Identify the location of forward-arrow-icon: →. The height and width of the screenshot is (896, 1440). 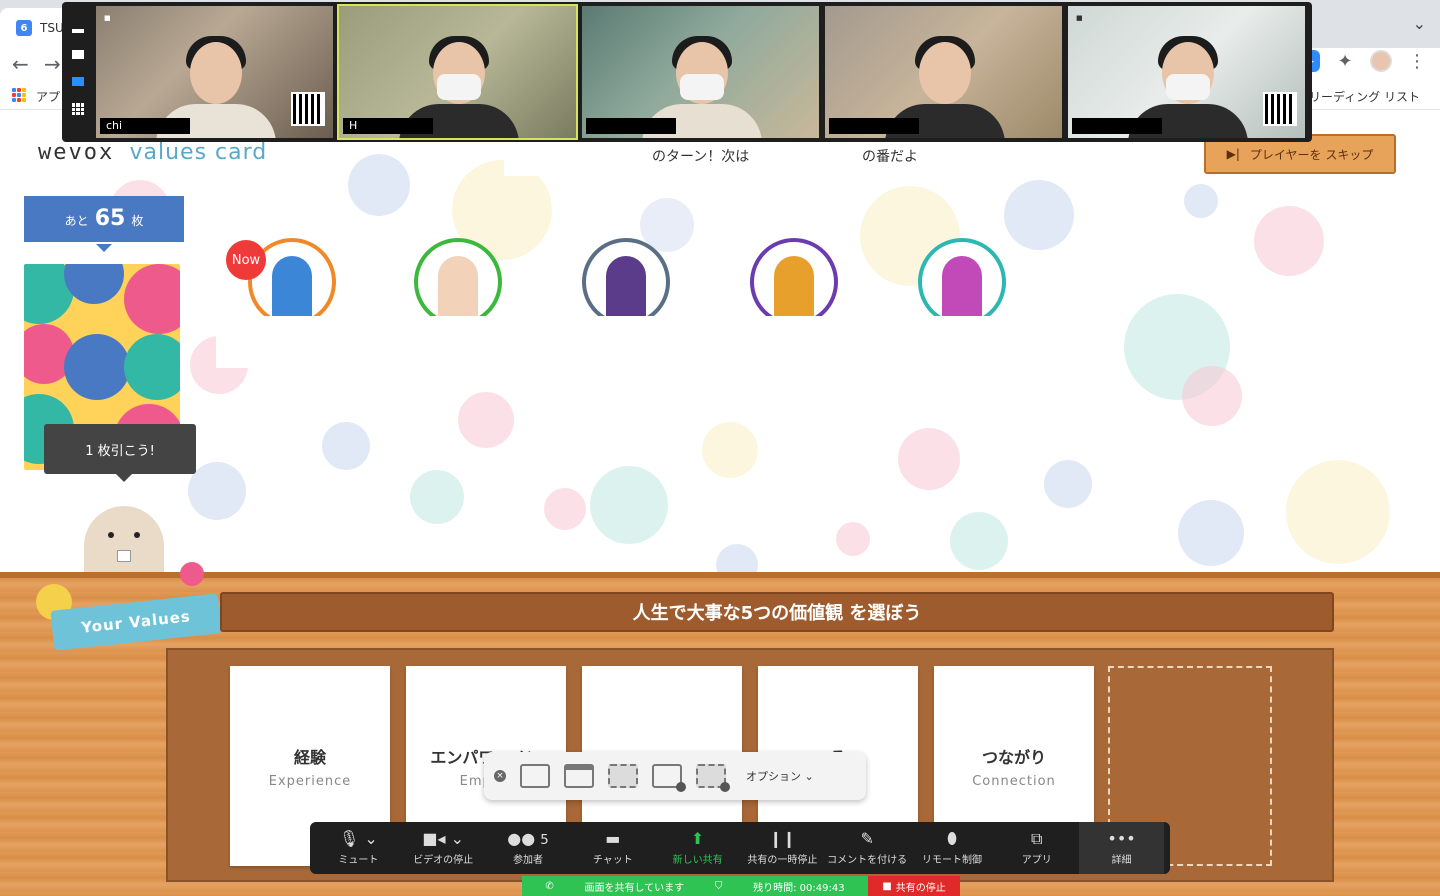
(52, 64).